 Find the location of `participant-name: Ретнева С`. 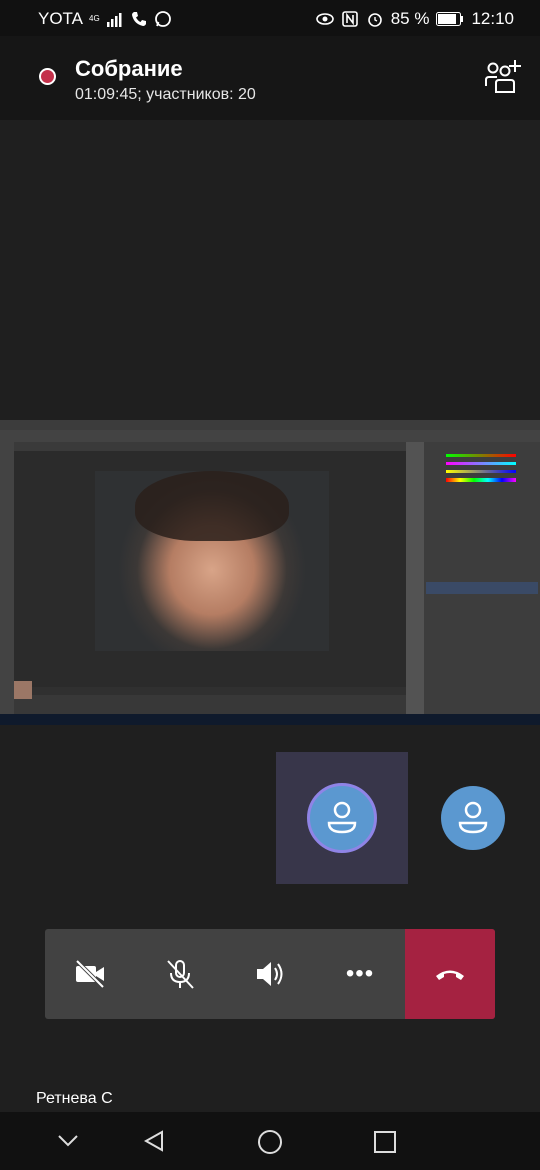

participant-name: Ретнева С is located at coordinates (74, 1098).